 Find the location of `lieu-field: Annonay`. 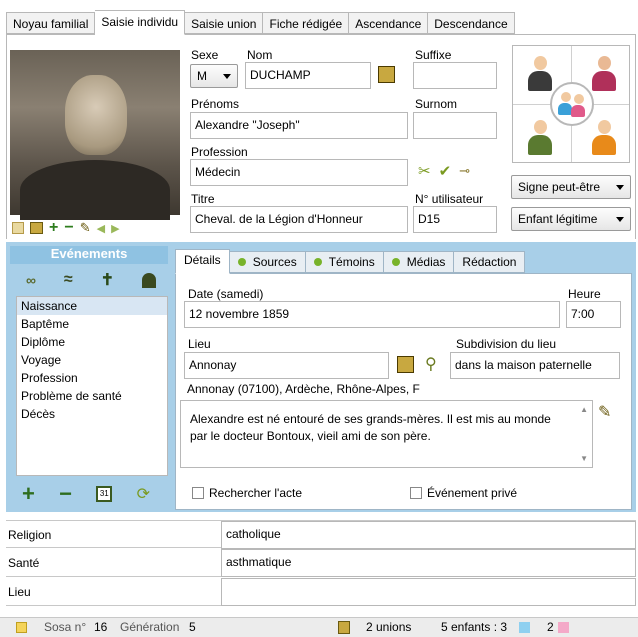

lieu-field: Annonay is located at coordinates (286, 365).